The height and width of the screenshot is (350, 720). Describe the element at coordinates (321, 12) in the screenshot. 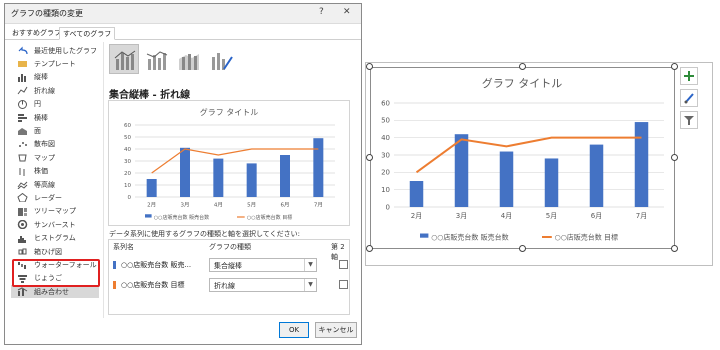

I see `help-button: ?` at that location.